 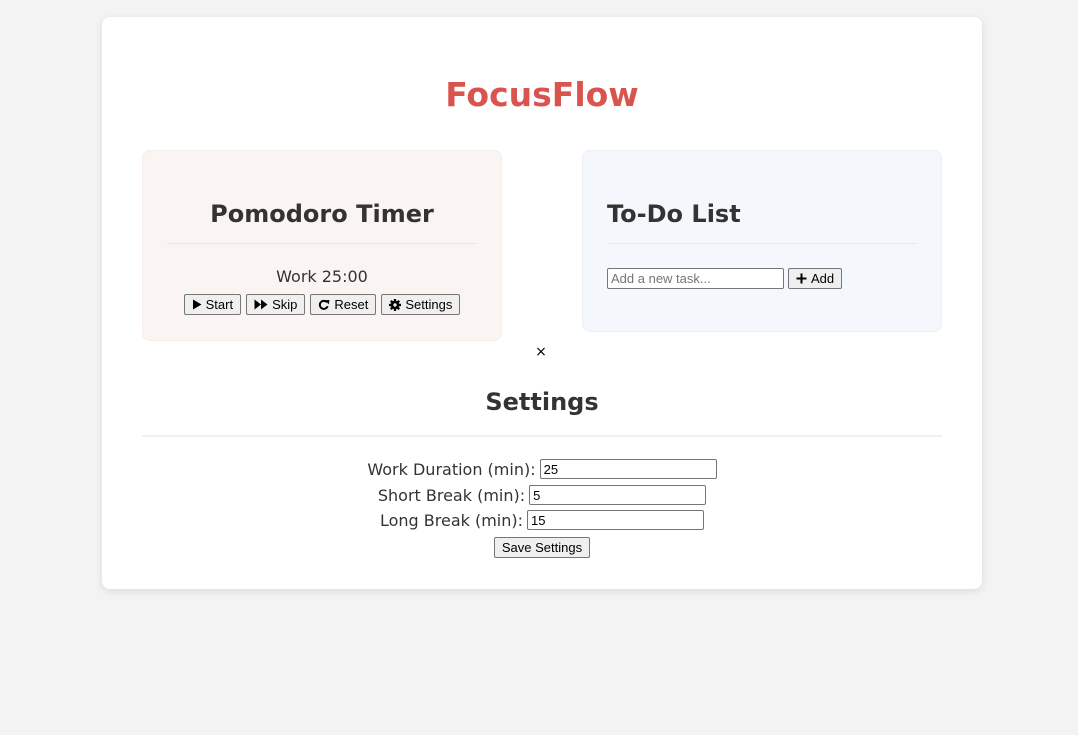 I want to click on save-settings-wrap: Save Settings, so click(x=542, y=547).